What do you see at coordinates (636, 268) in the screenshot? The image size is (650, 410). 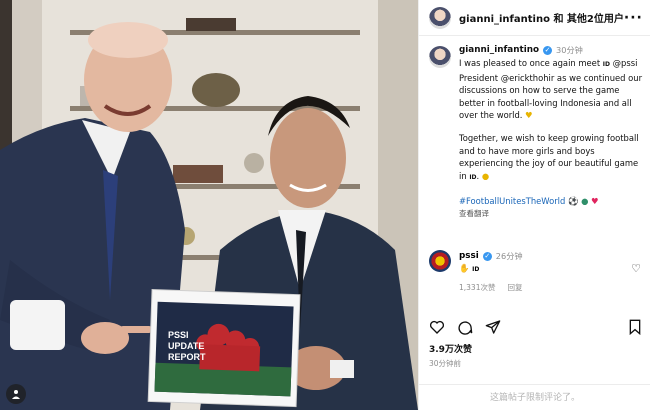 I see `comment-like-icon: ♡` at bounding box center [636, 268].